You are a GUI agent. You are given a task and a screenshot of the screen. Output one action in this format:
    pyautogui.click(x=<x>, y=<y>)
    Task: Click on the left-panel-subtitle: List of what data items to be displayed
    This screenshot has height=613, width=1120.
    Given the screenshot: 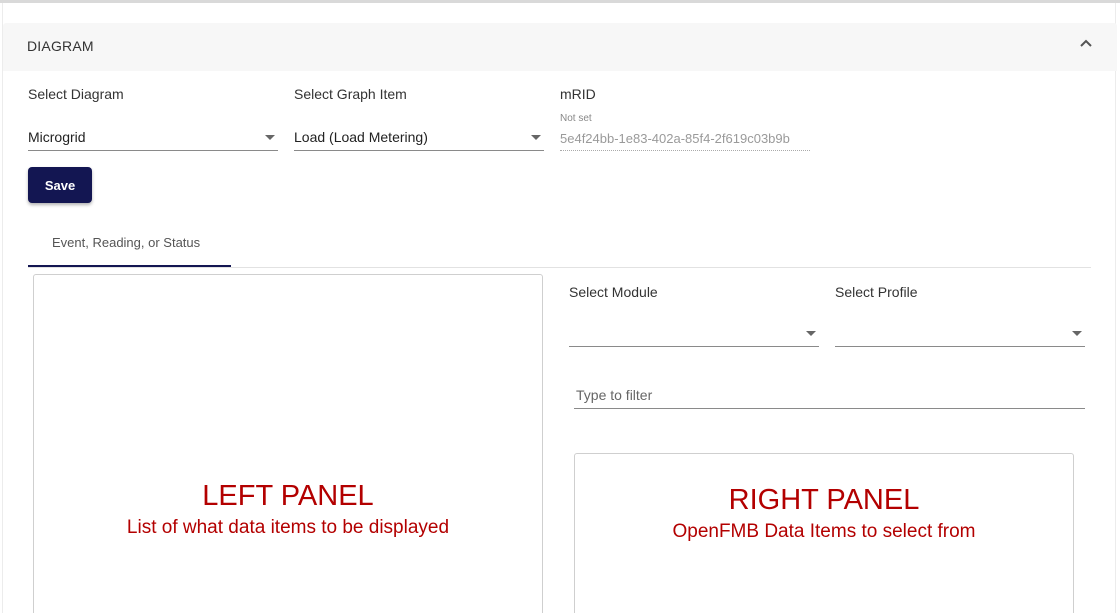 What is the action you would take?
    pyautogui.click(x=288, y=527)
    